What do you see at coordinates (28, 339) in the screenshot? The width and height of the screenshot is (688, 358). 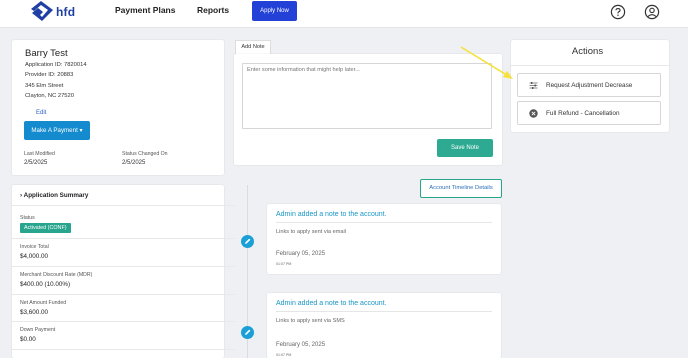 I see `down-payment-value: $0.00` at bounding box center [28, 339].